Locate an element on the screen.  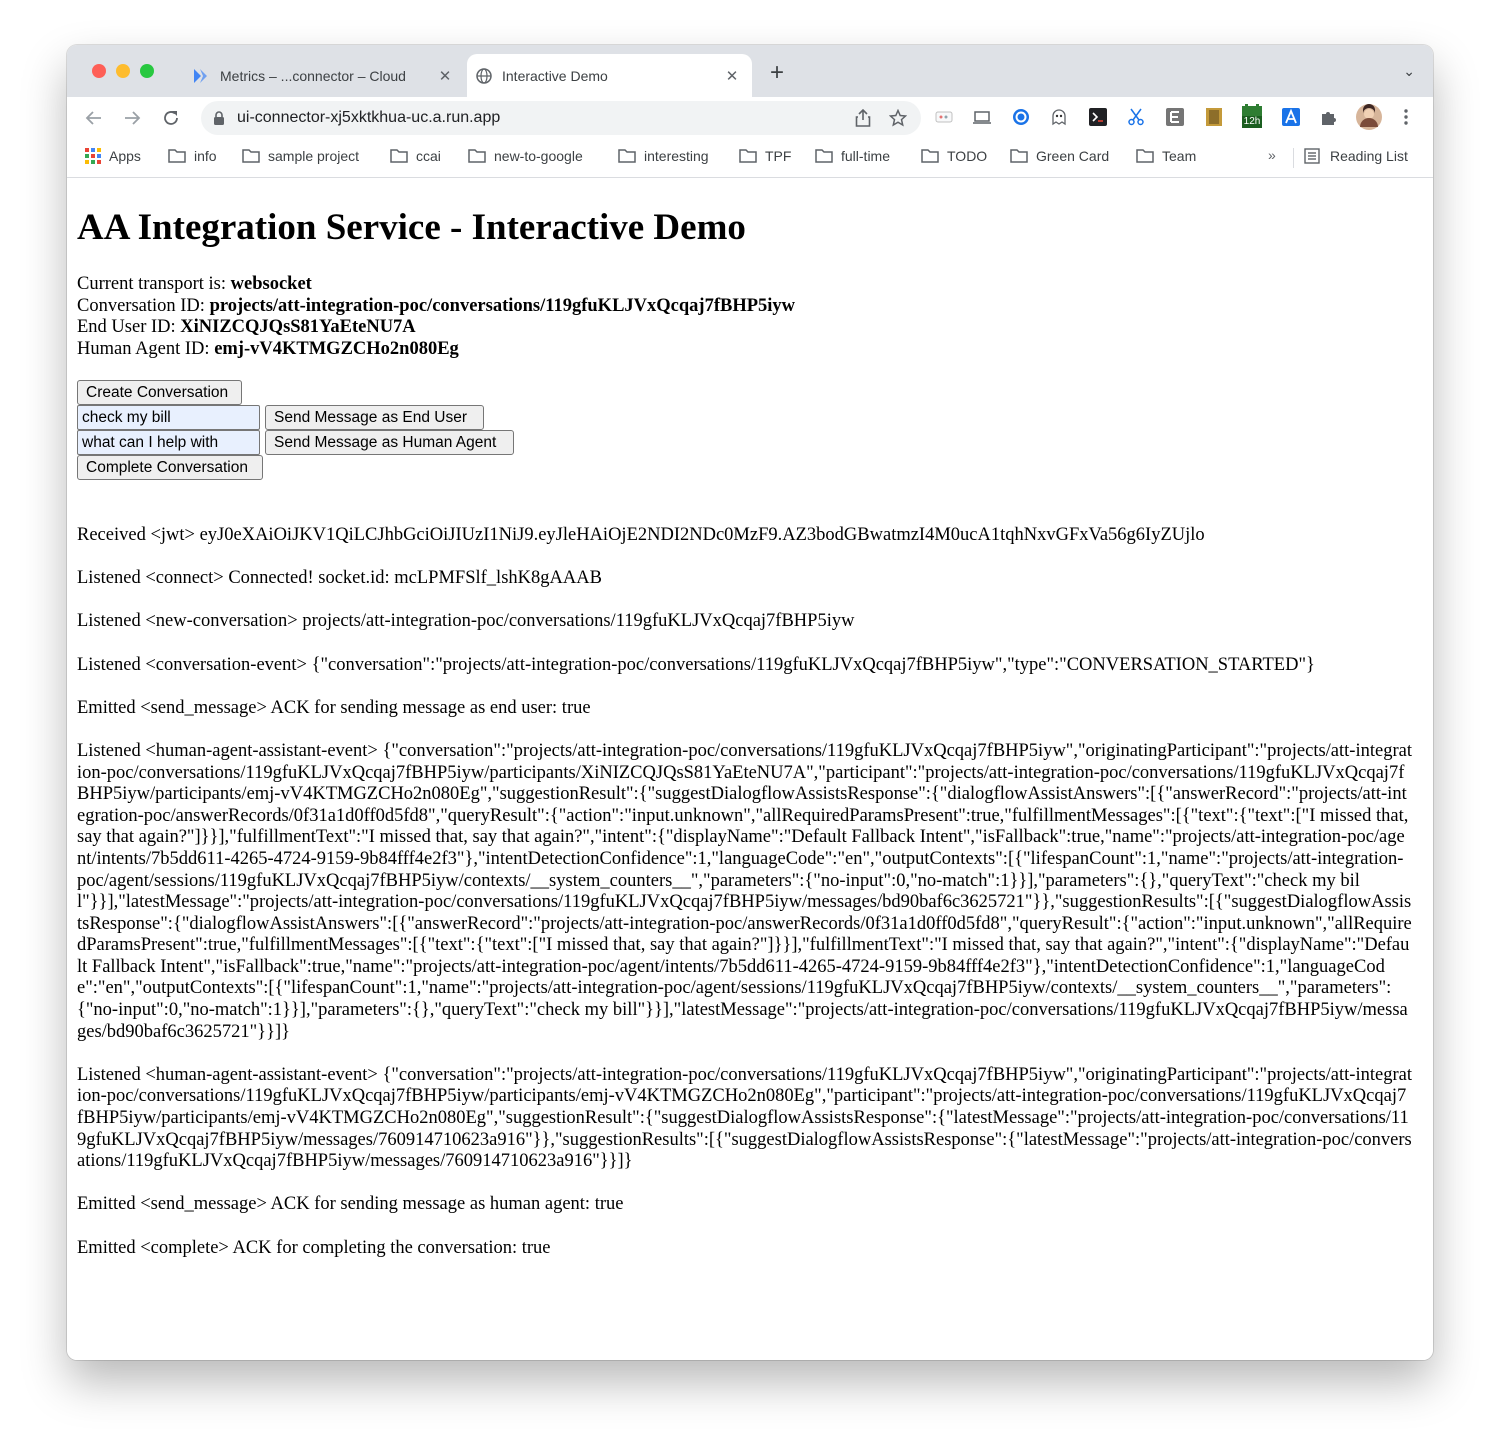
reading-list-label: Reading List is located at coordinates (1369, 156).